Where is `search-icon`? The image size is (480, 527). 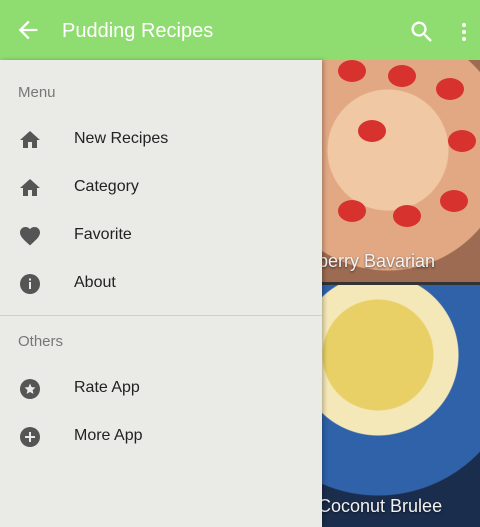 search-icon is located at coordinates (422, 32).